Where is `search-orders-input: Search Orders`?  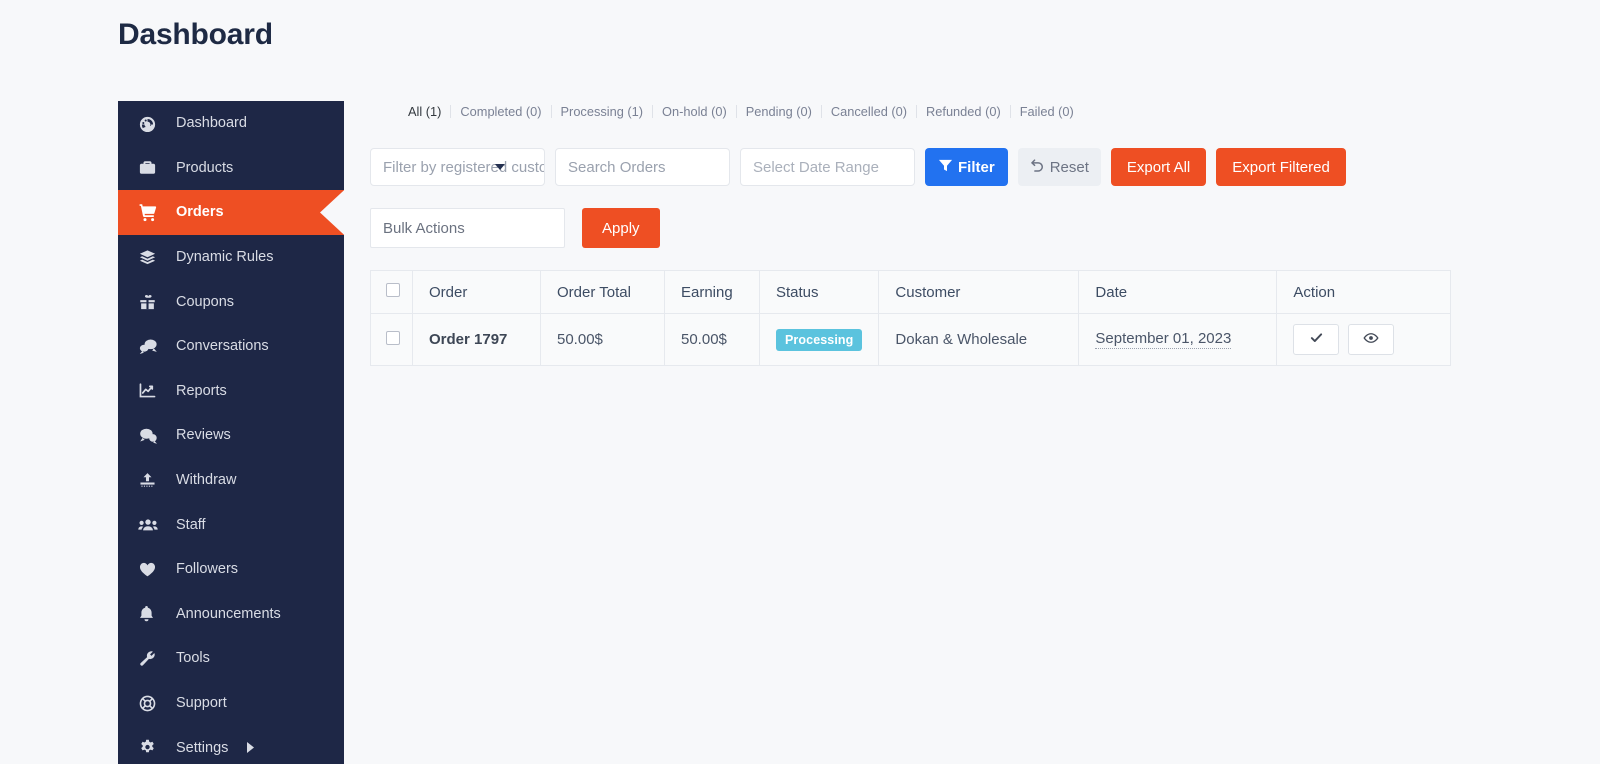 search-orders-input: Search Orders is located at coordinates (642, 167).